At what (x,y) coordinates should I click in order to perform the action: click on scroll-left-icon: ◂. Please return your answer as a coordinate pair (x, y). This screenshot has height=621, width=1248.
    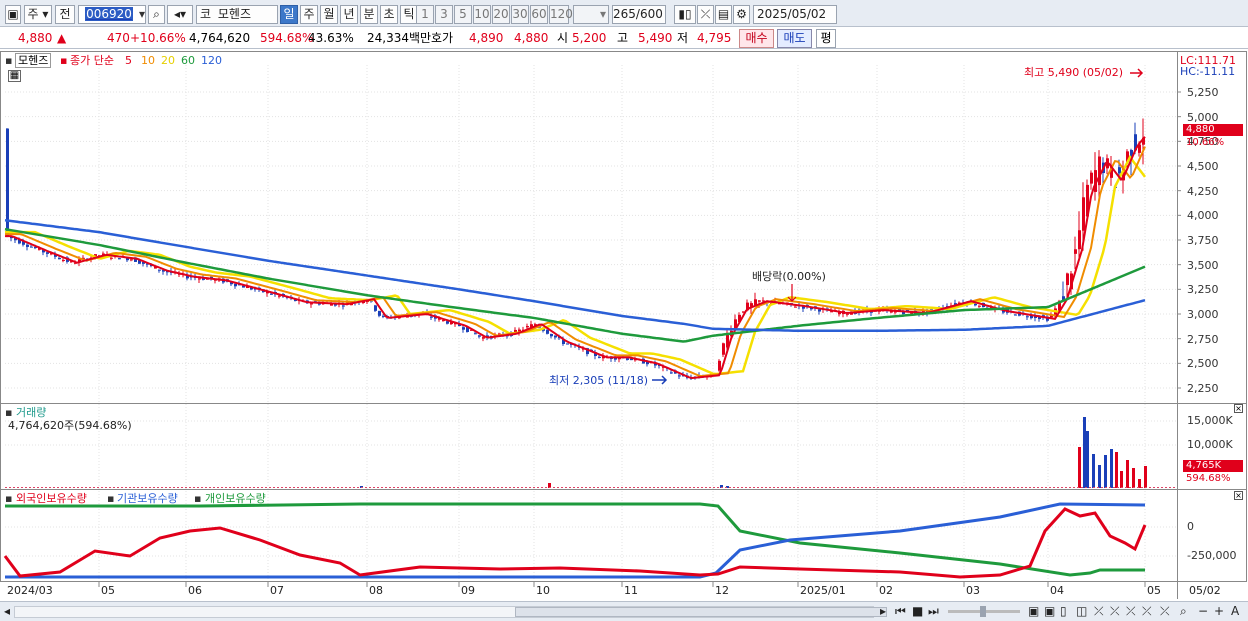
    Looking at the image, I should click on (7, 611).